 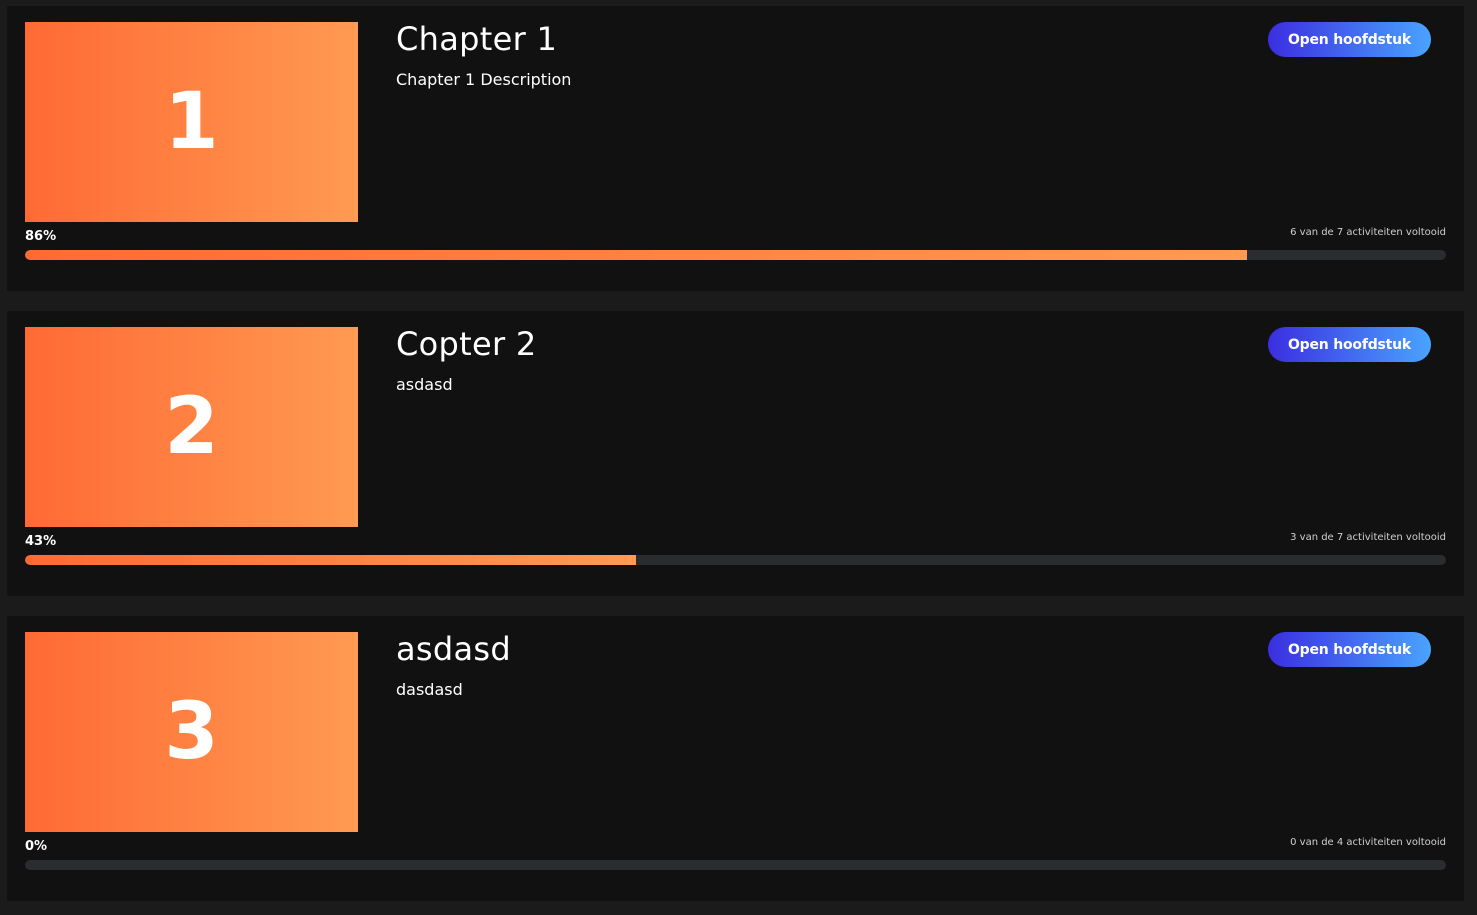 I want to click on chapter-title: asdasd, so click(x=453, y=649).